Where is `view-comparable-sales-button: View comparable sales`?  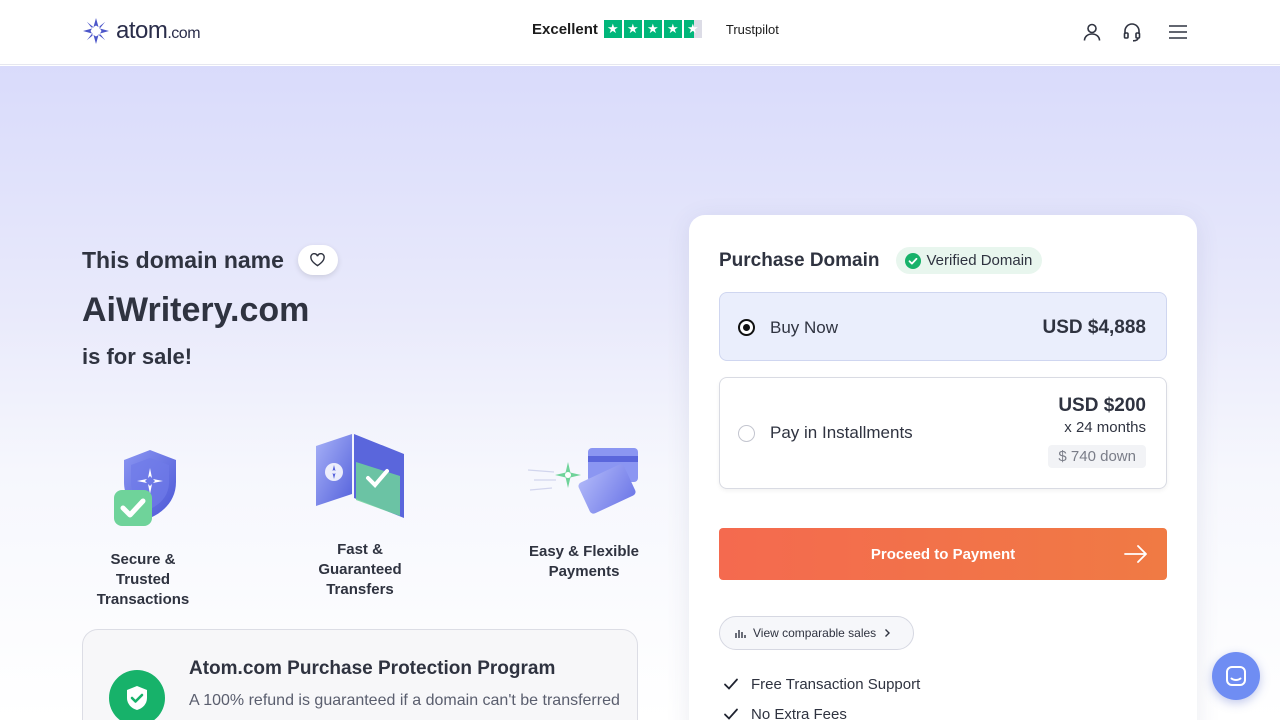
view-comparable-sales-button: View comparable sales is located at coordinates (817, 633).